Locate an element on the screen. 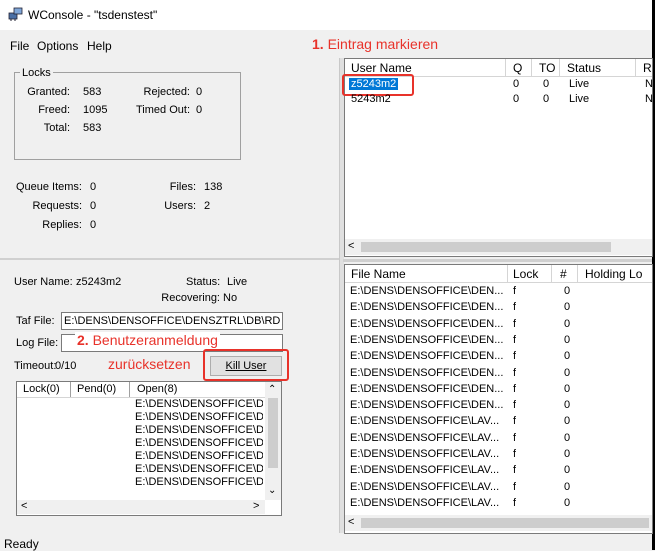 The image size is (655, 551). lock-list-vscrollbar: ⌃ ⌄ is located at coordinates (273, 441).